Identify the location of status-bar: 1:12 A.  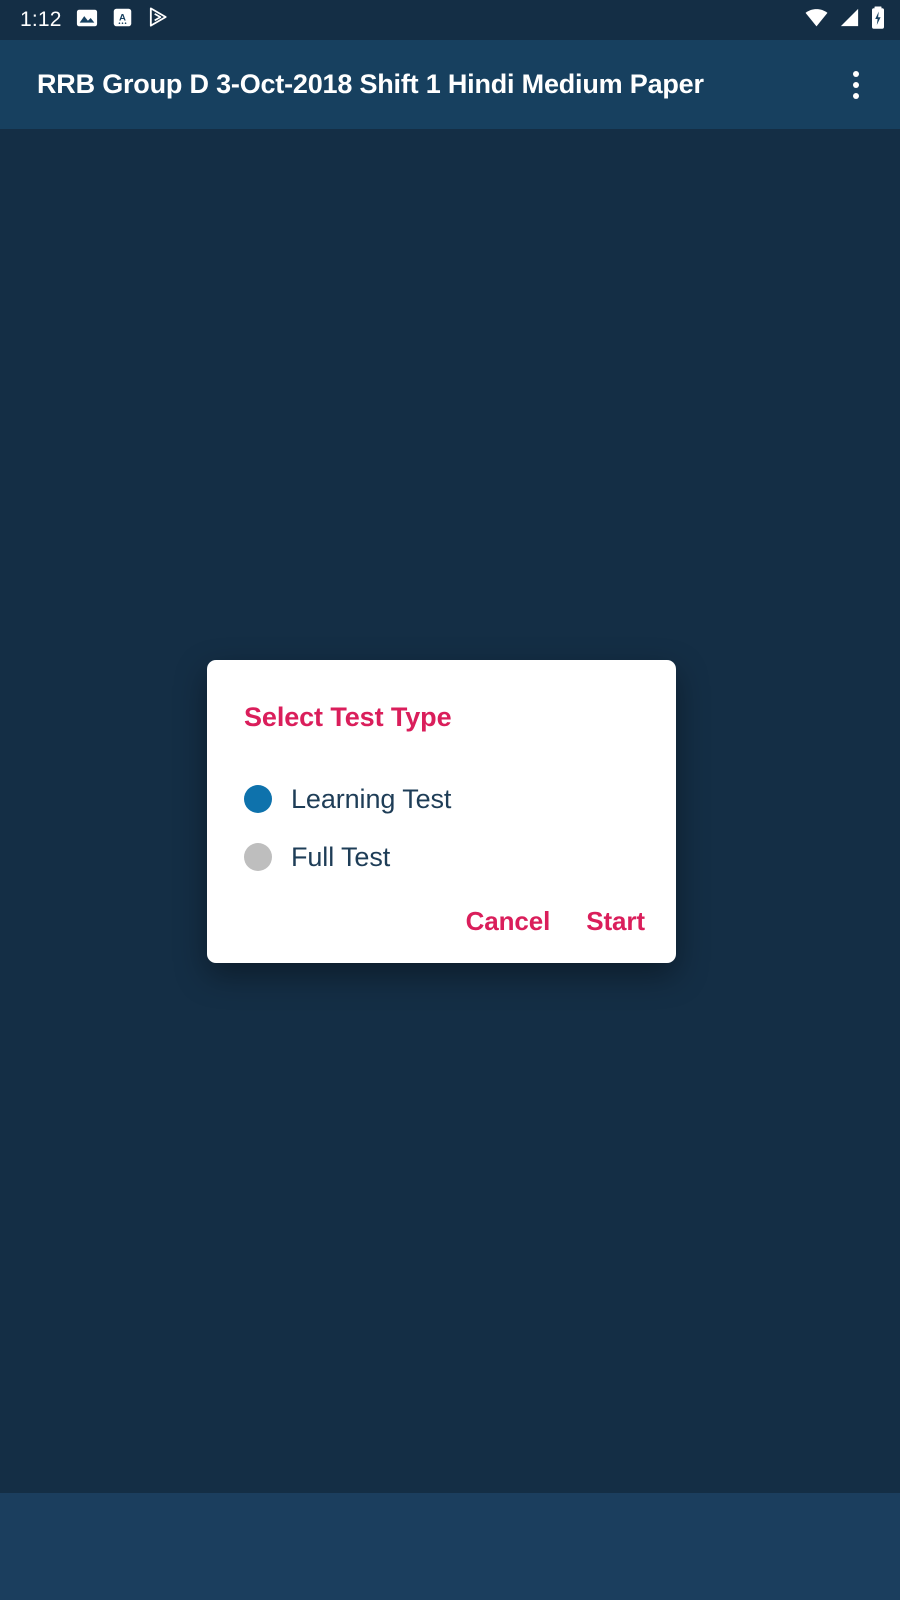
(450, 20).